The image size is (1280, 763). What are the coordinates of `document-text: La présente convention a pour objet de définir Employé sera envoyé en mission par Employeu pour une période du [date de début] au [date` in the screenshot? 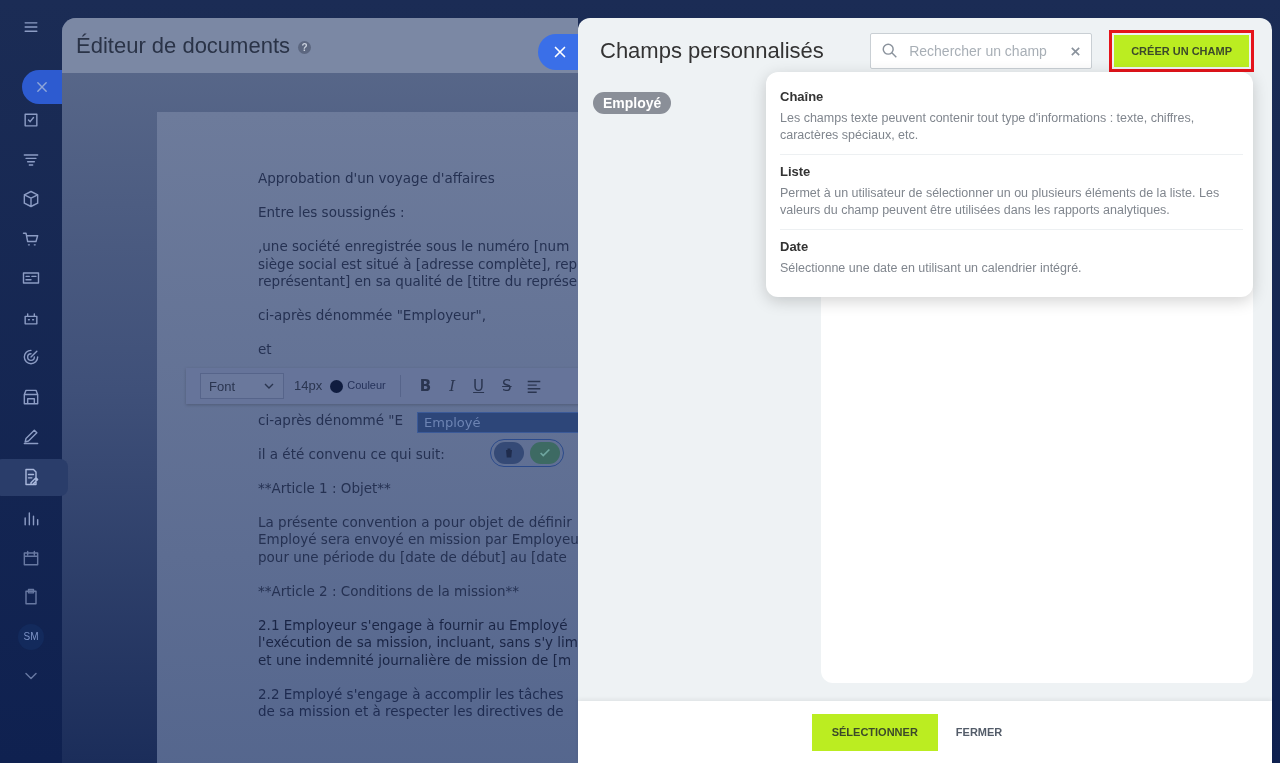 It's located at (418, 539).